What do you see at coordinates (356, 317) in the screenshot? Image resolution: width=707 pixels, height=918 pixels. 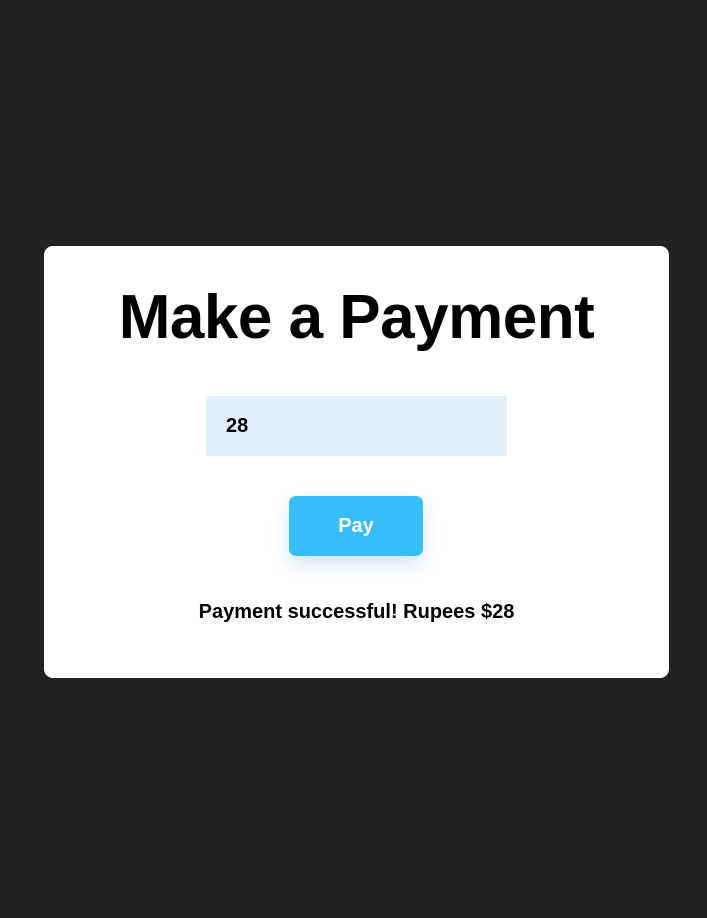 I see `page-title: Make a Payment` at bounding box center [356, 317].